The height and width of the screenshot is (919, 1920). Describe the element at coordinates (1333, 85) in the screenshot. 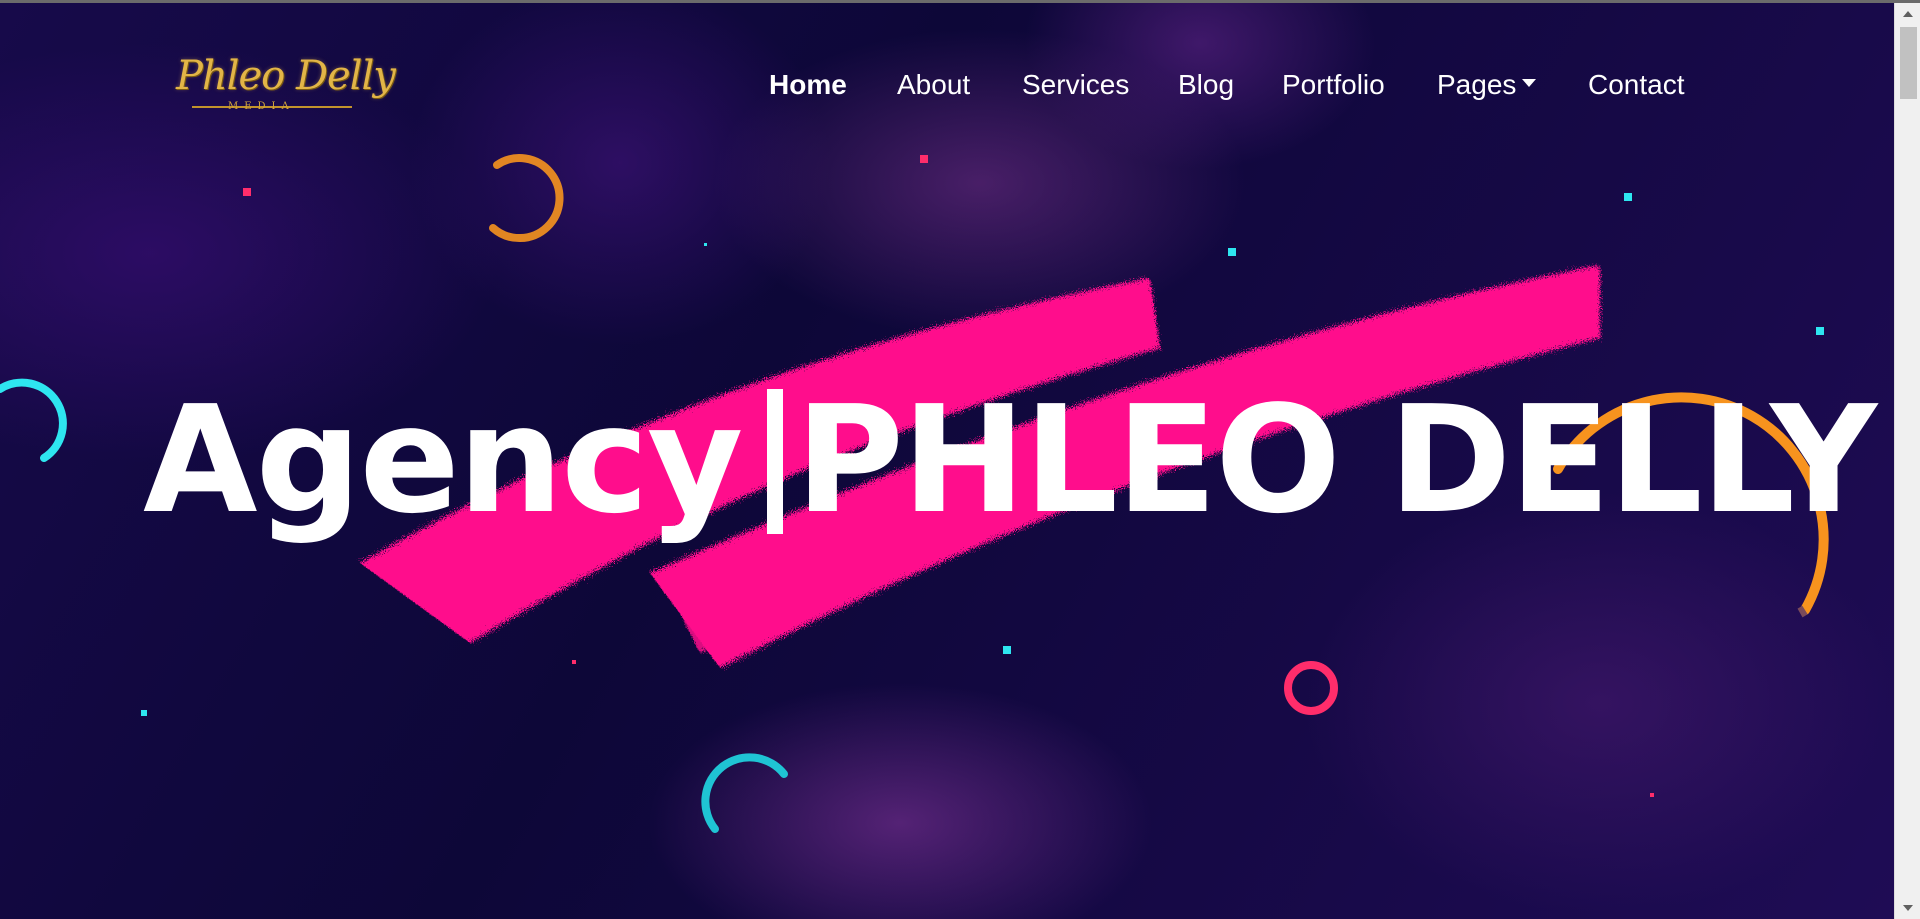

I see `nav-item-portfolio: Portfolio` at that location.